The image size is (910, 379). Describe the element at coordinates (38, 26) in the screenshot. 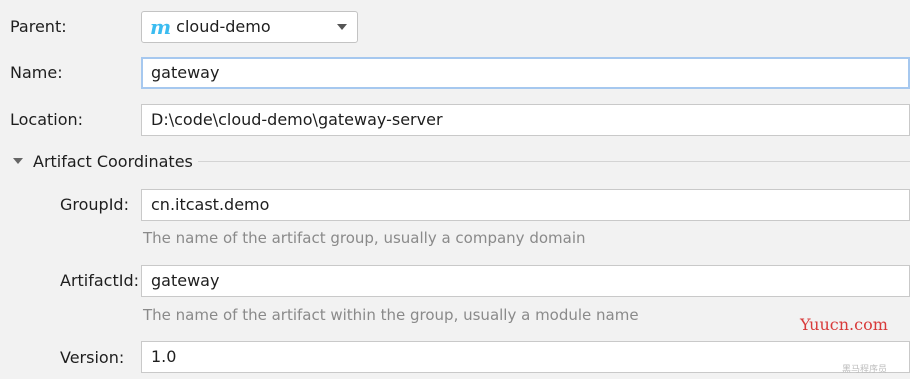

I see `parent-label: Parent:` at that location.